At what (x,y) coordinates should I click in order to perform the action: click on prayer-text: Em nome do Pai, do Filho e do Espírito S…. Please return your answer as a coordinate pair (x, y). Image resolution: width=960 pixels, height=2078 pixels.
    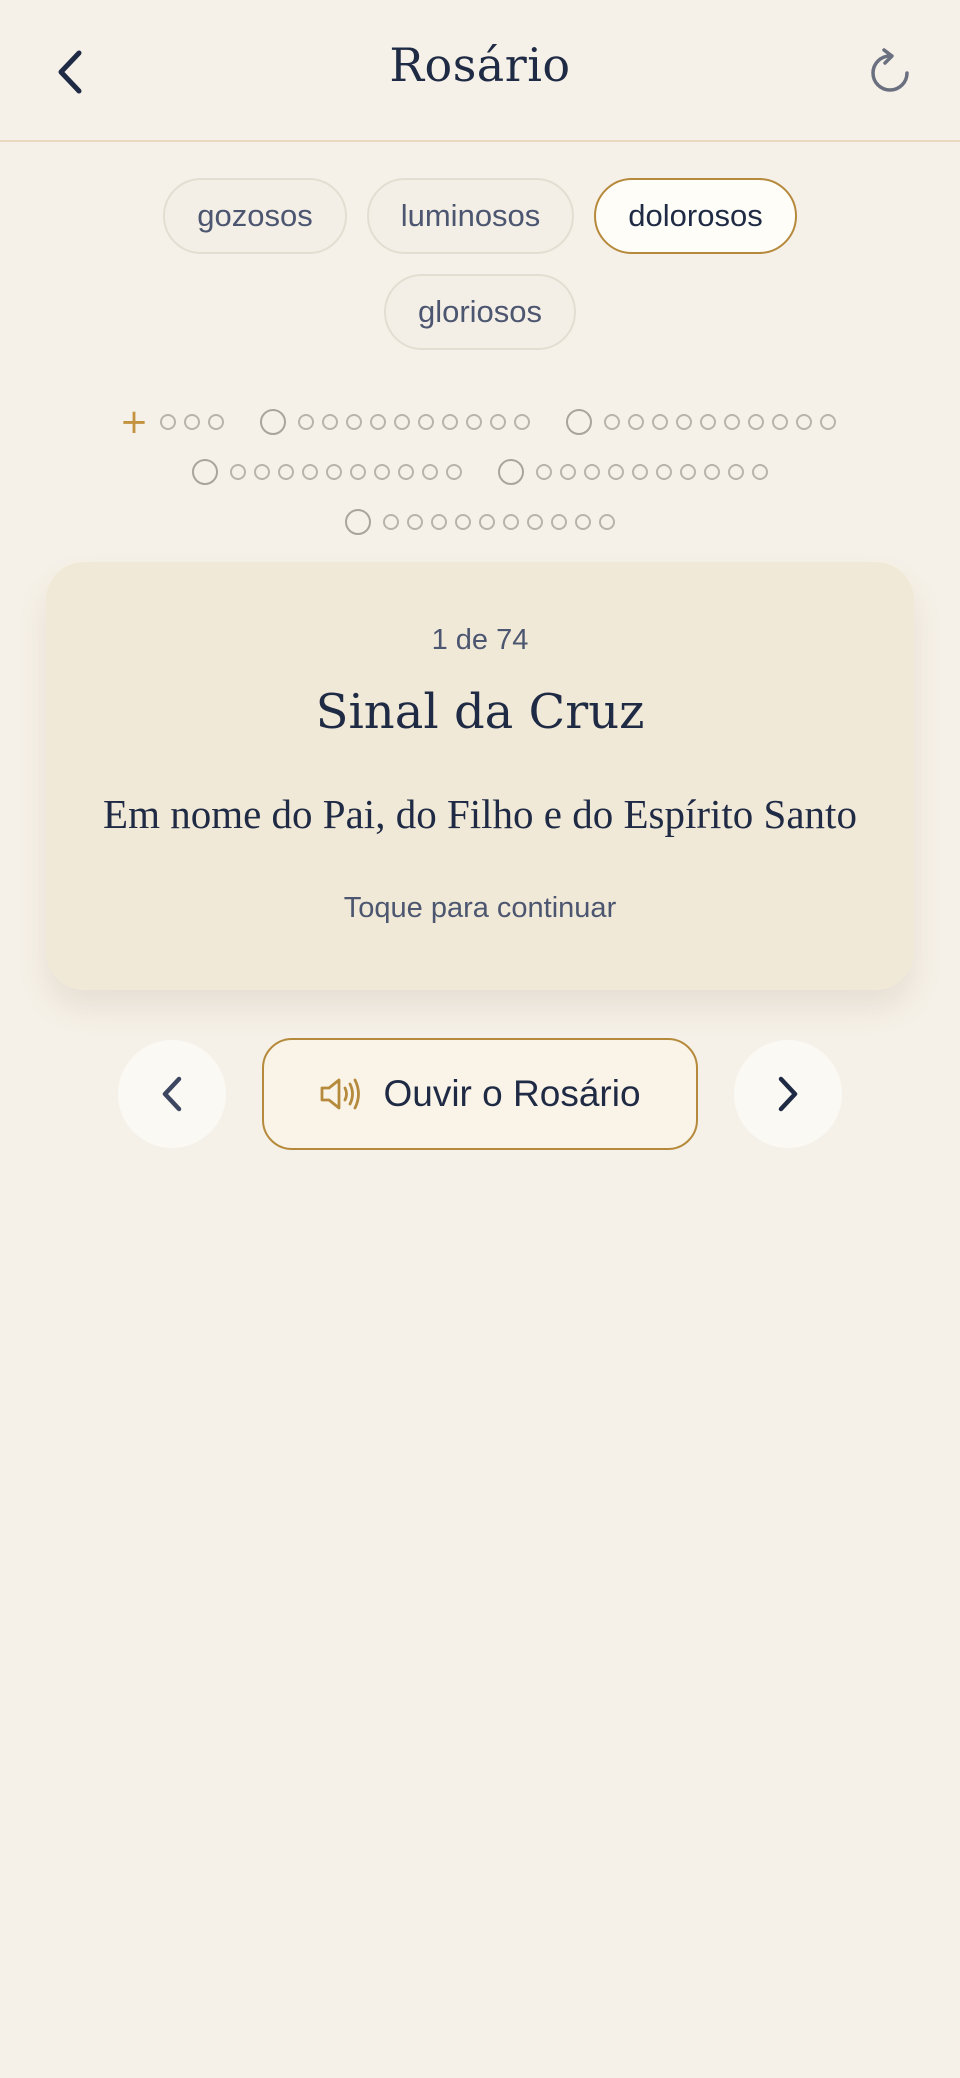
    Looking at the image, I should click on (480, 814).